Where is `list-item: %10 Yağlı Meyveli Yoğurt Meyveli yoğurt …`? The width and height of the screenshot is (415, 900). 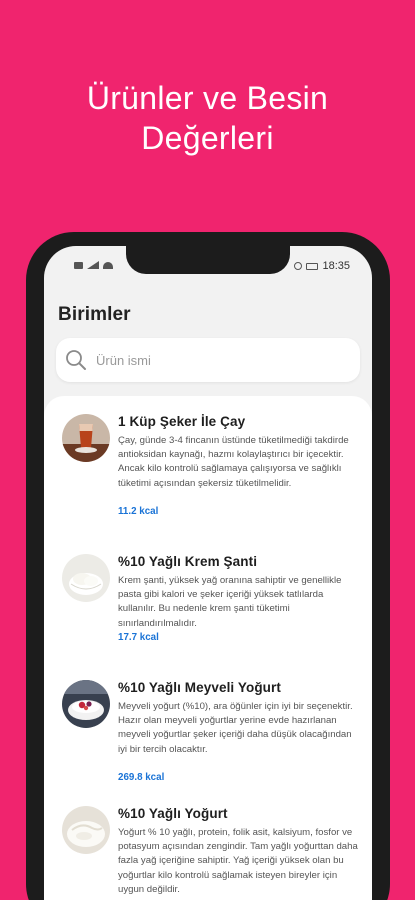 list-item: %10 Yağlı Meyveli Yoğurt Meyveli yoğurt … is located at coordinates (208, 732).